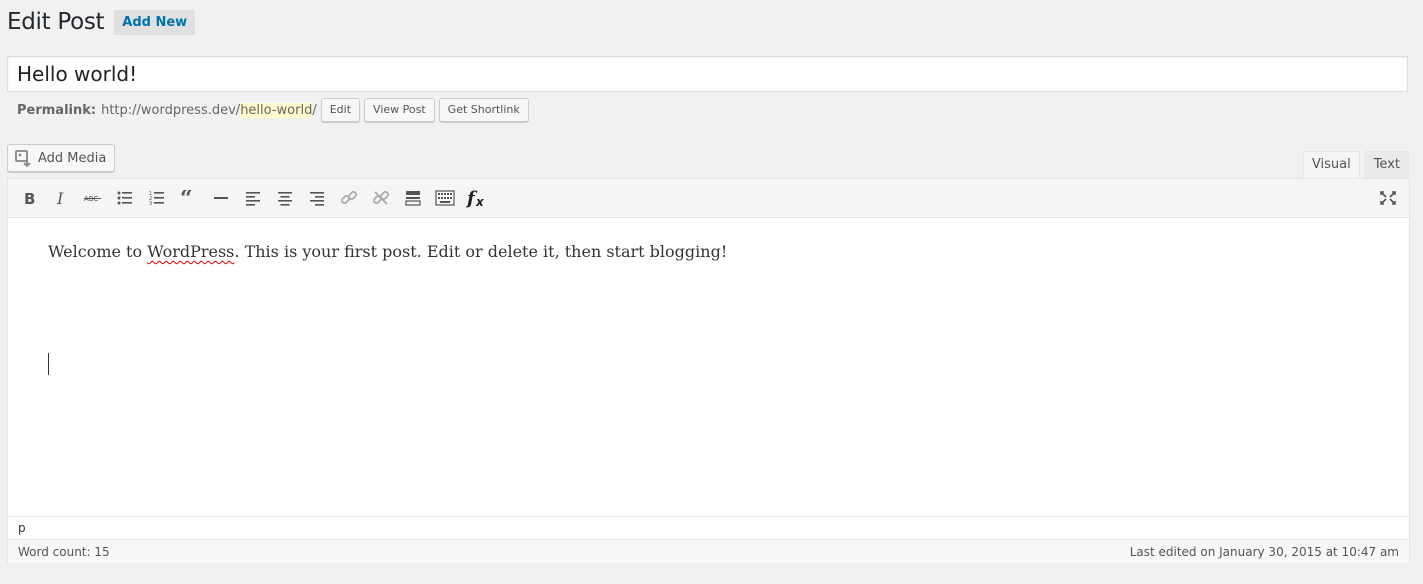  What do you see at coordinates (57, 110) in the screenshot?
I see `permalink-label: Permalink:` at bounding box center [57, 110].